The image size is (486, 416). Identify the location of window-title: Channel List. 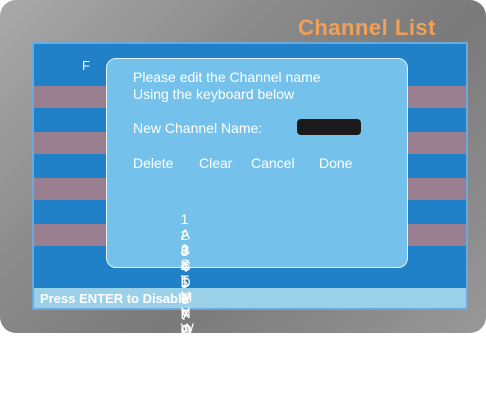
(366, 27).